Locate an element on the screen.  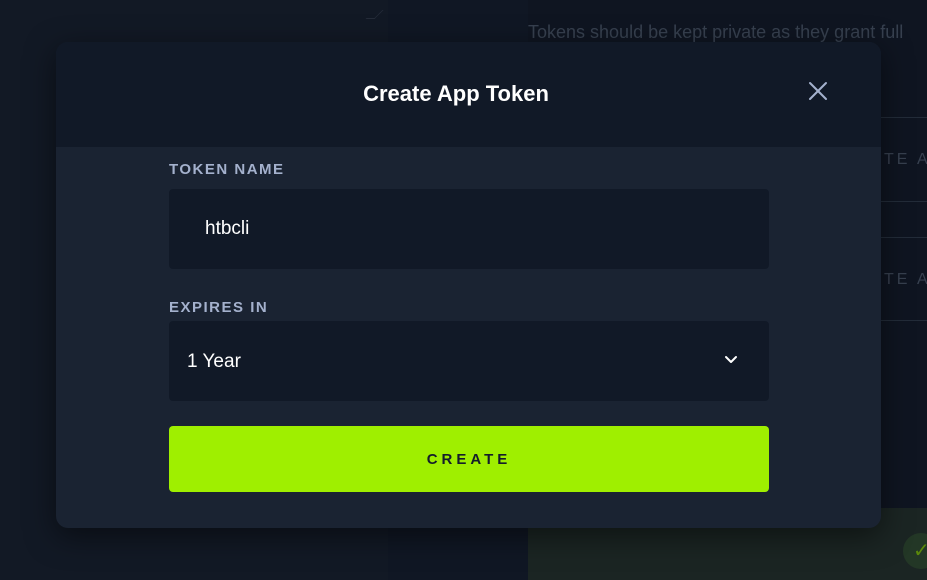
expires-in-label: EXPIRES IN is located at coordinates (219, 307).